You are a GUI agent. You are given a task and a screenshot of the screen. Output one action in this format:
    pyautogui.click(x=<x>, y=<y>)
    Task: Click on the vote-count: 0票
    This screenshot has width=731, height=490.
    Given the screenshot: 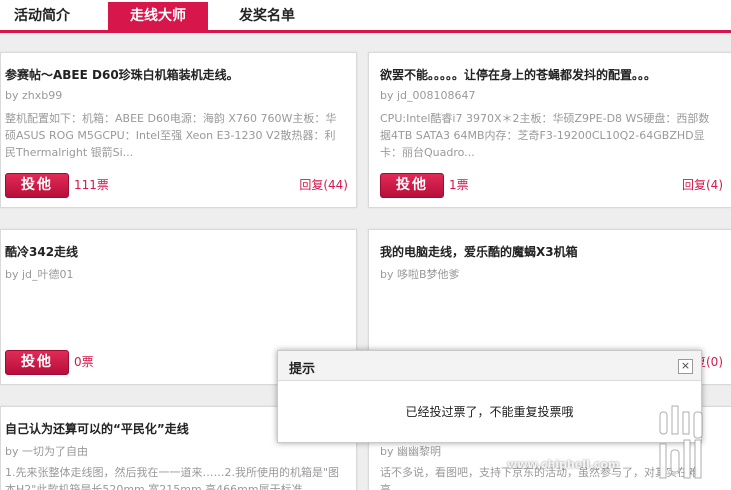 What is the action you would take?
    pyautogui.click(x=84, y=362)
    